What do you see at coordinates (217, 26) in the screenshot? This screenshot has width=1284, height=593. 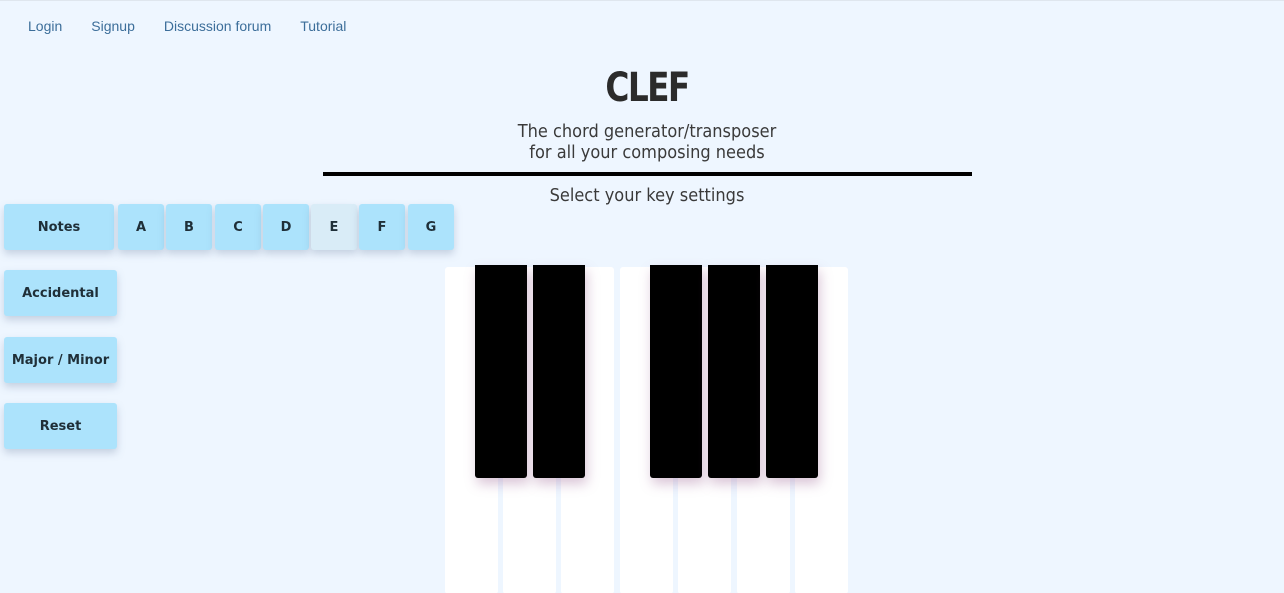 I see `discussion-forum-link: Discussion forum` at bounding box center [217, 26].